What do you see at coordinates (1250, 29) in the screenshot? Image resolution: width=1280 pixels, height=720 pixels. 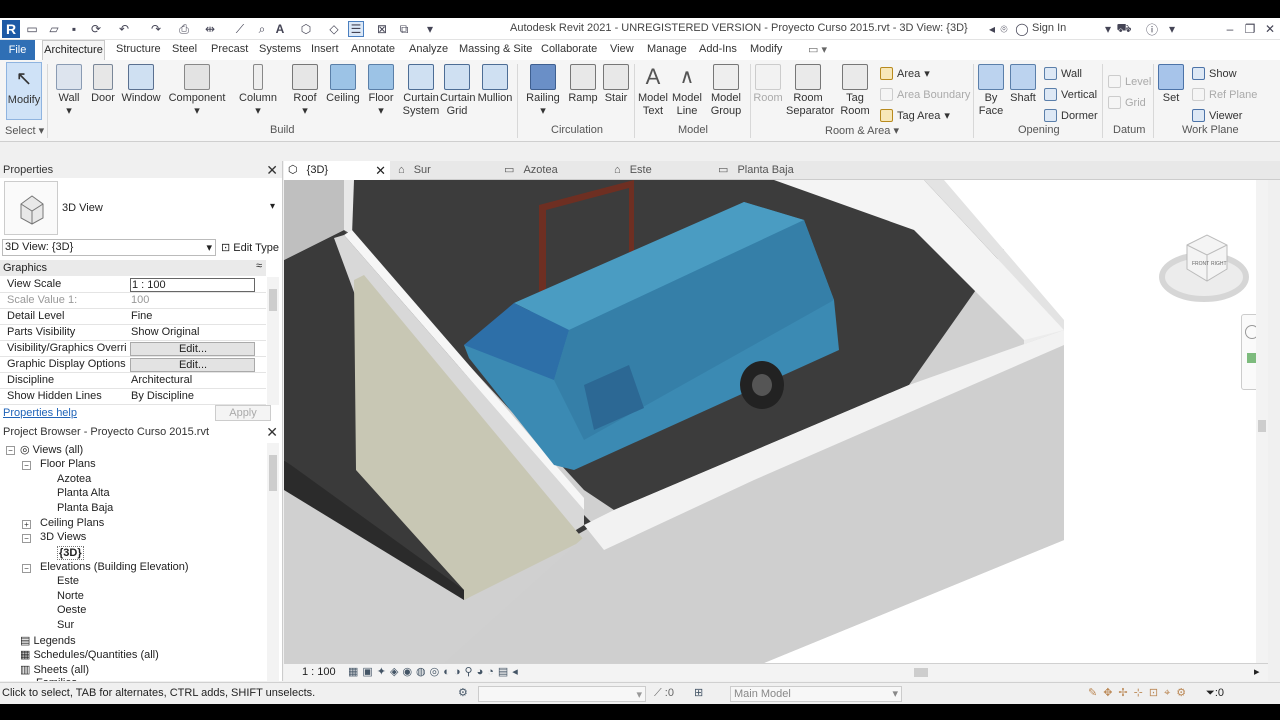 I see `restore-icon: ❐` at bounding box center [1250, 29].